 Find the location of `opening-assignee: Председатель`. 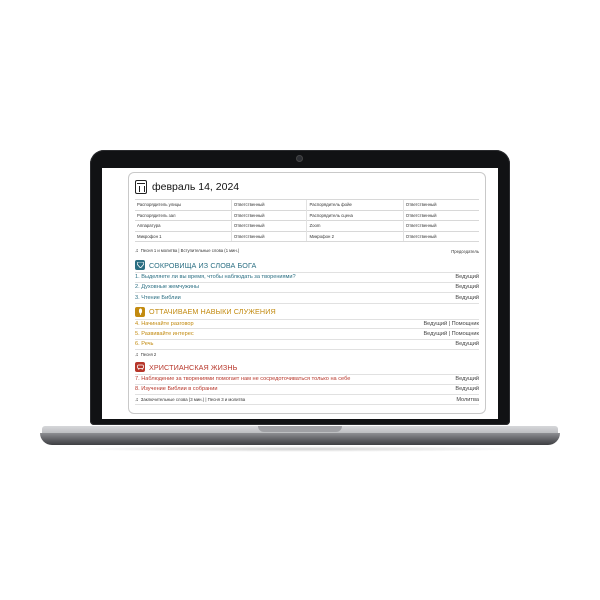

opening-assignee: Председатель is located at coordinates (465, 251).